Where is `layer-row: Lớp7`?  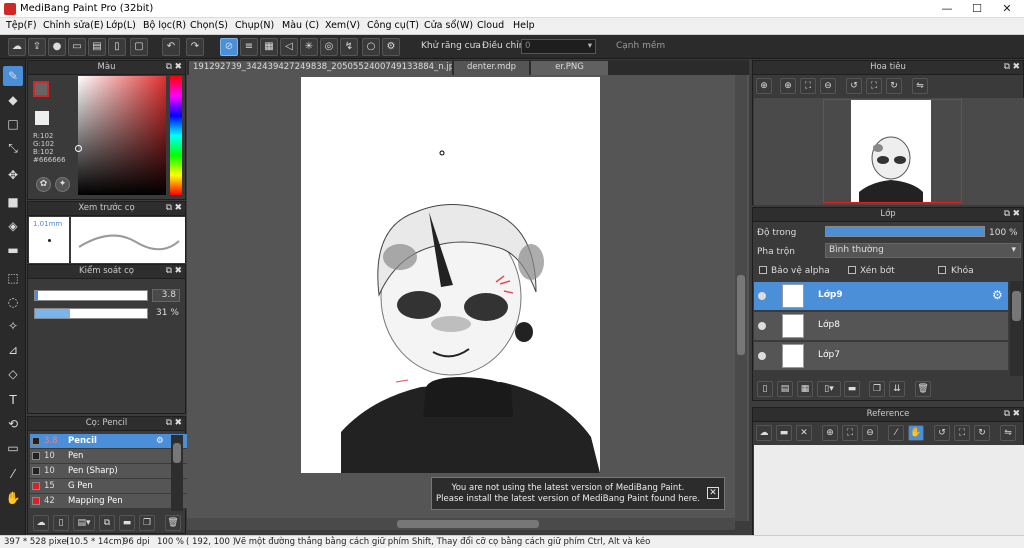 layer-row: Lớp7 is located at coordinates (881, 356).